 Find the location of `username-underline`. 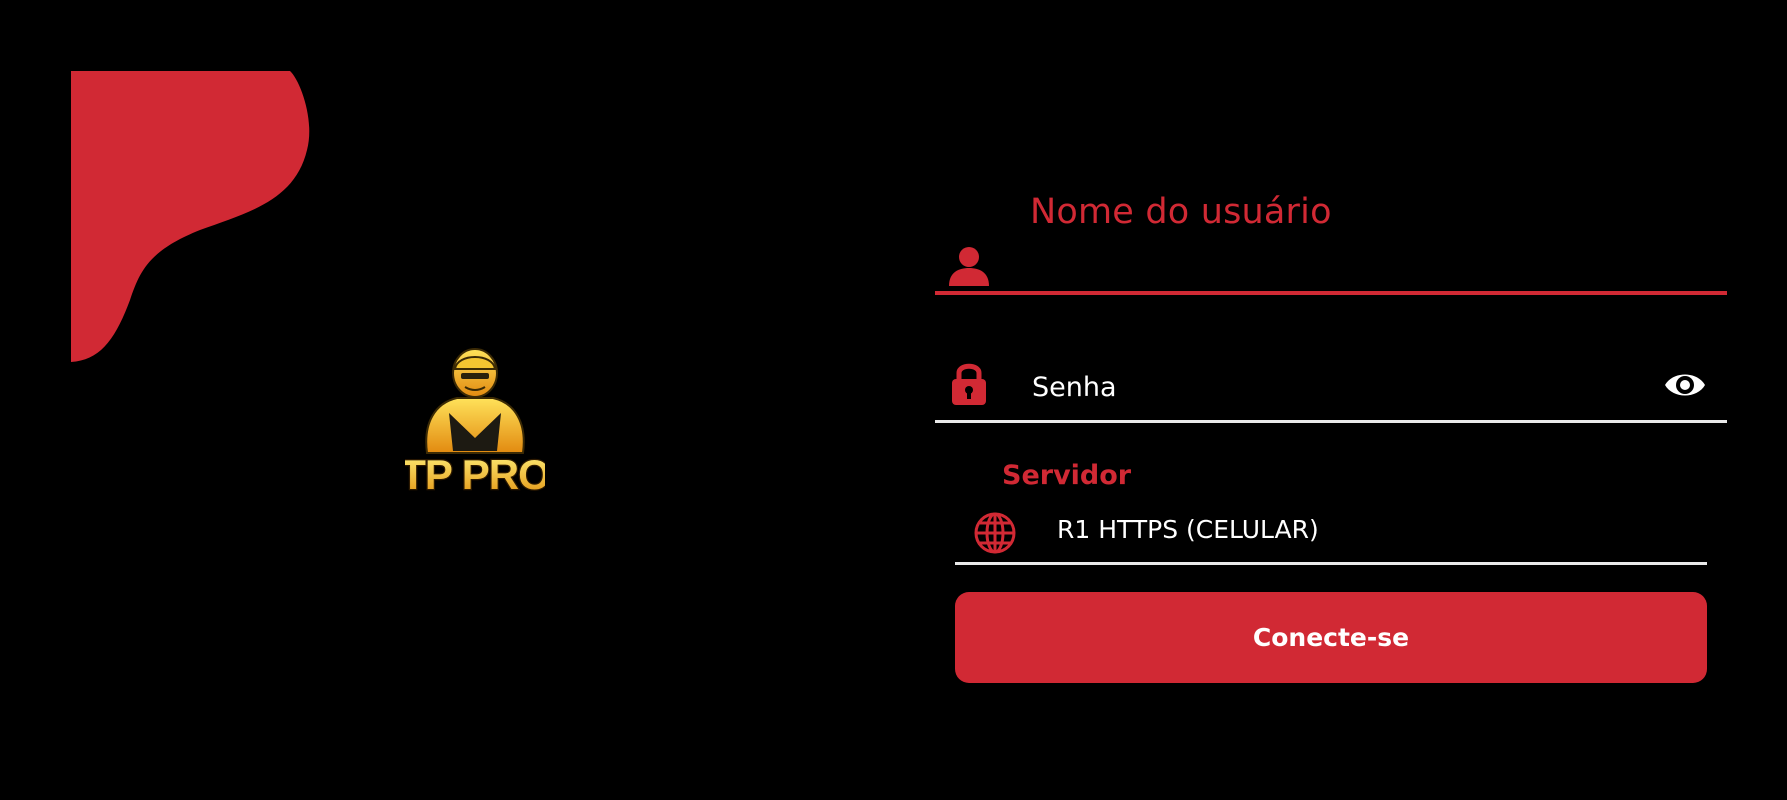

username-underline is located at coordinates (1331, 293).